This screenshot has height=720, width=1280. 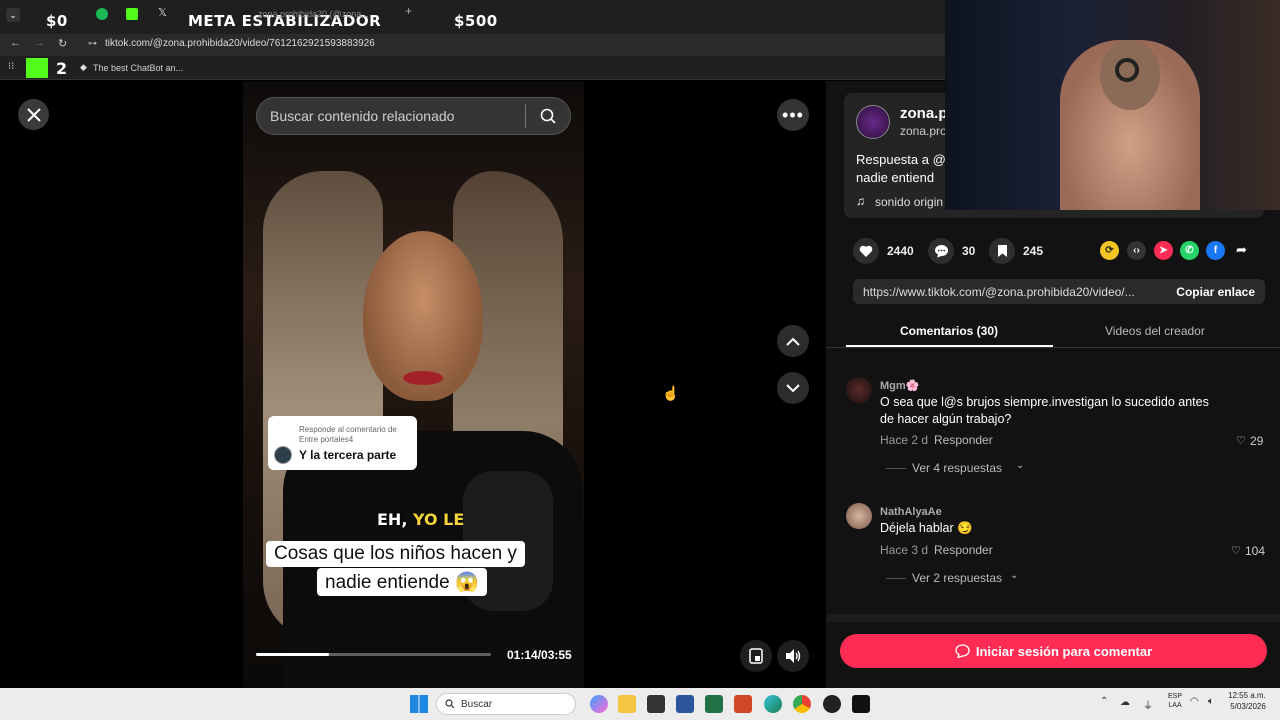 I want to click on comment-bubble-icon, so click(x=941, y=251).